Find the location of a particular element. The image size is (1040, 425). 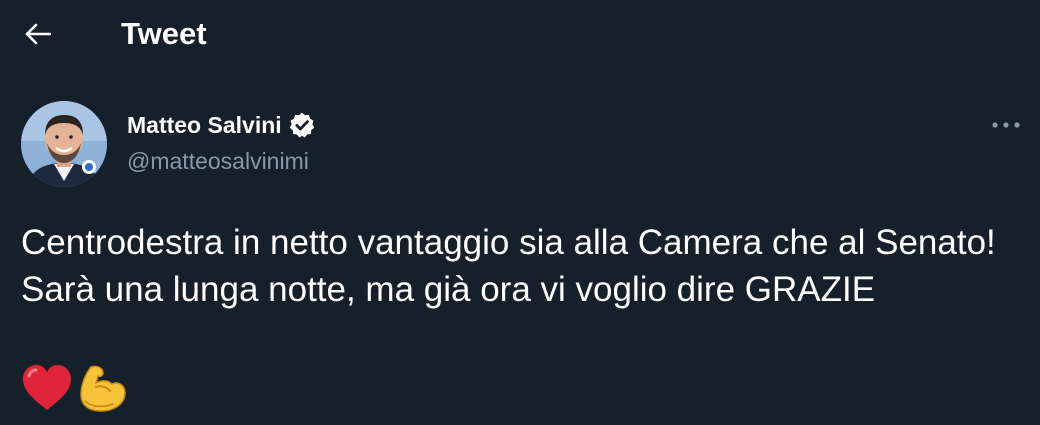

verified-badge-icon is located at coordinates (301, 125).